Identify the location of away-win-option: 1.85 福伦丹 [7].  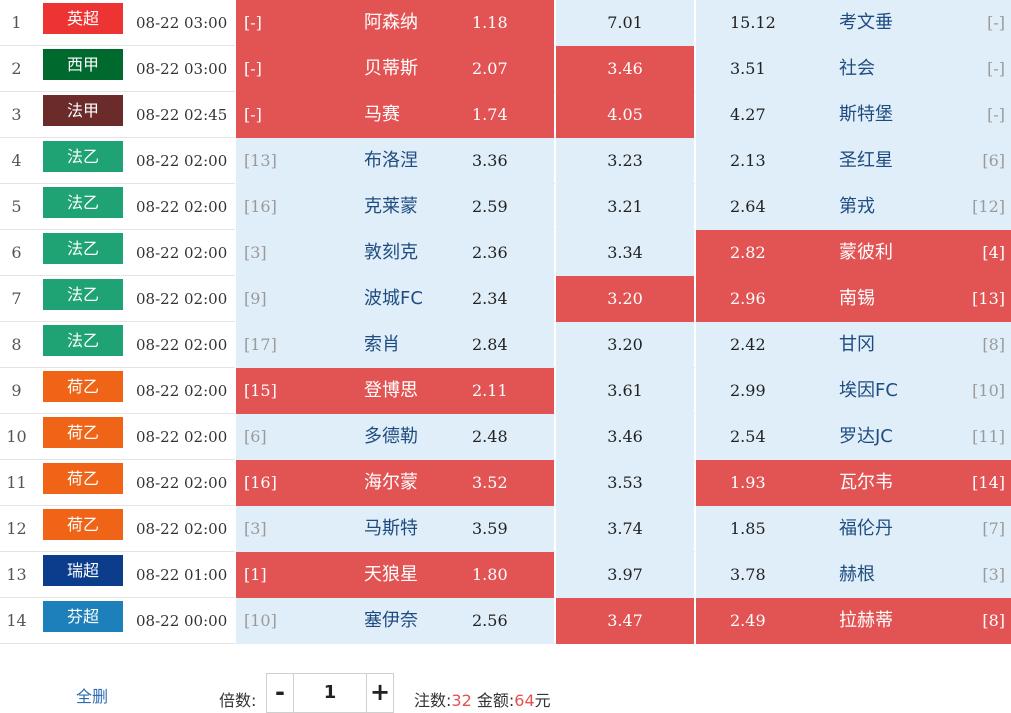
(853, 529).